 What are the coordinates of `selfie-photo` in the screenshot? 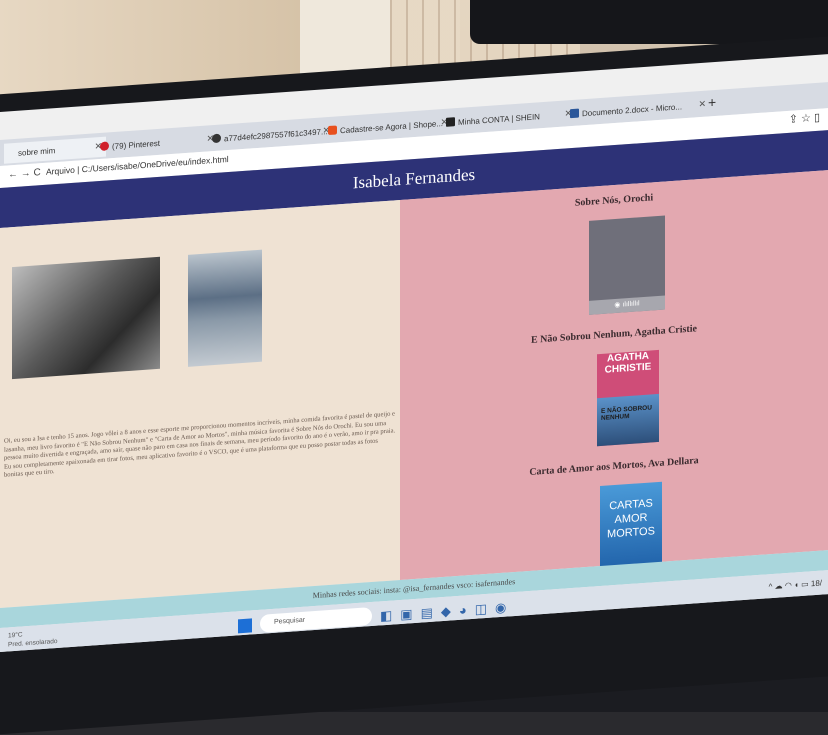 It's located at (86, 318).